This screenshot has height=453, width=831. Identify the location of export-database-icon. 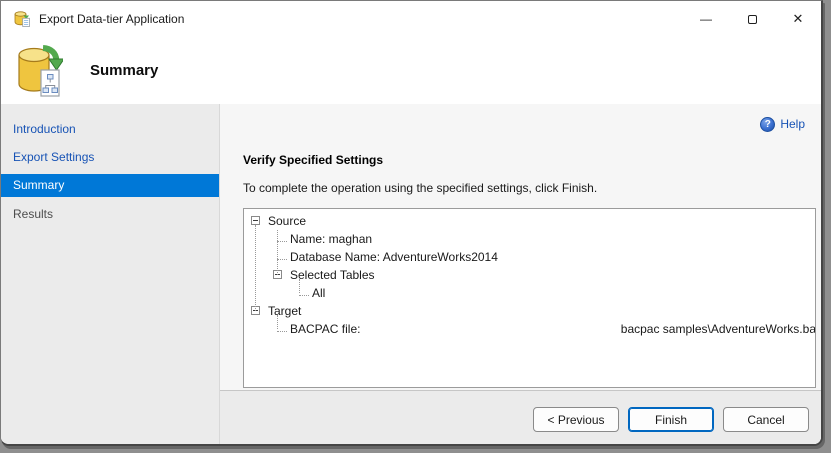
(39, 71).